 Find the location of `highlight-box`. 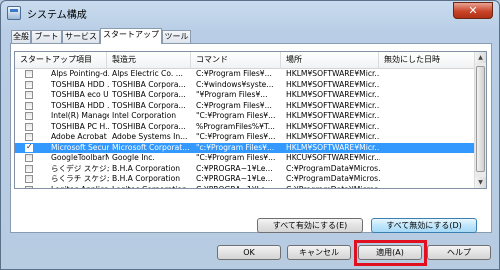

highlight-box is located at coordinates (390, 253).